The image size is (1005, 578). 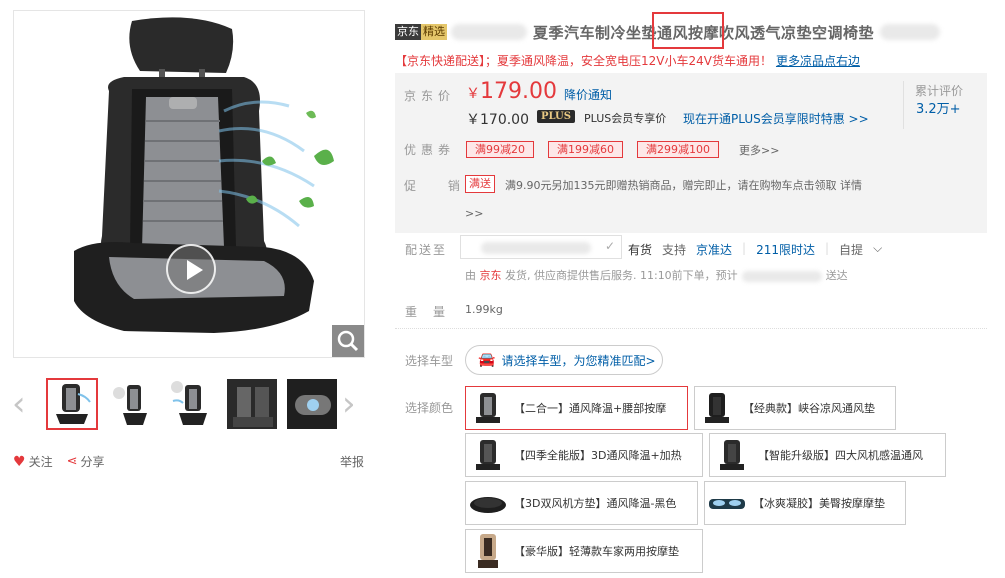 I want to click on coupon-item: 满299减100, so click(x=678, y=149).